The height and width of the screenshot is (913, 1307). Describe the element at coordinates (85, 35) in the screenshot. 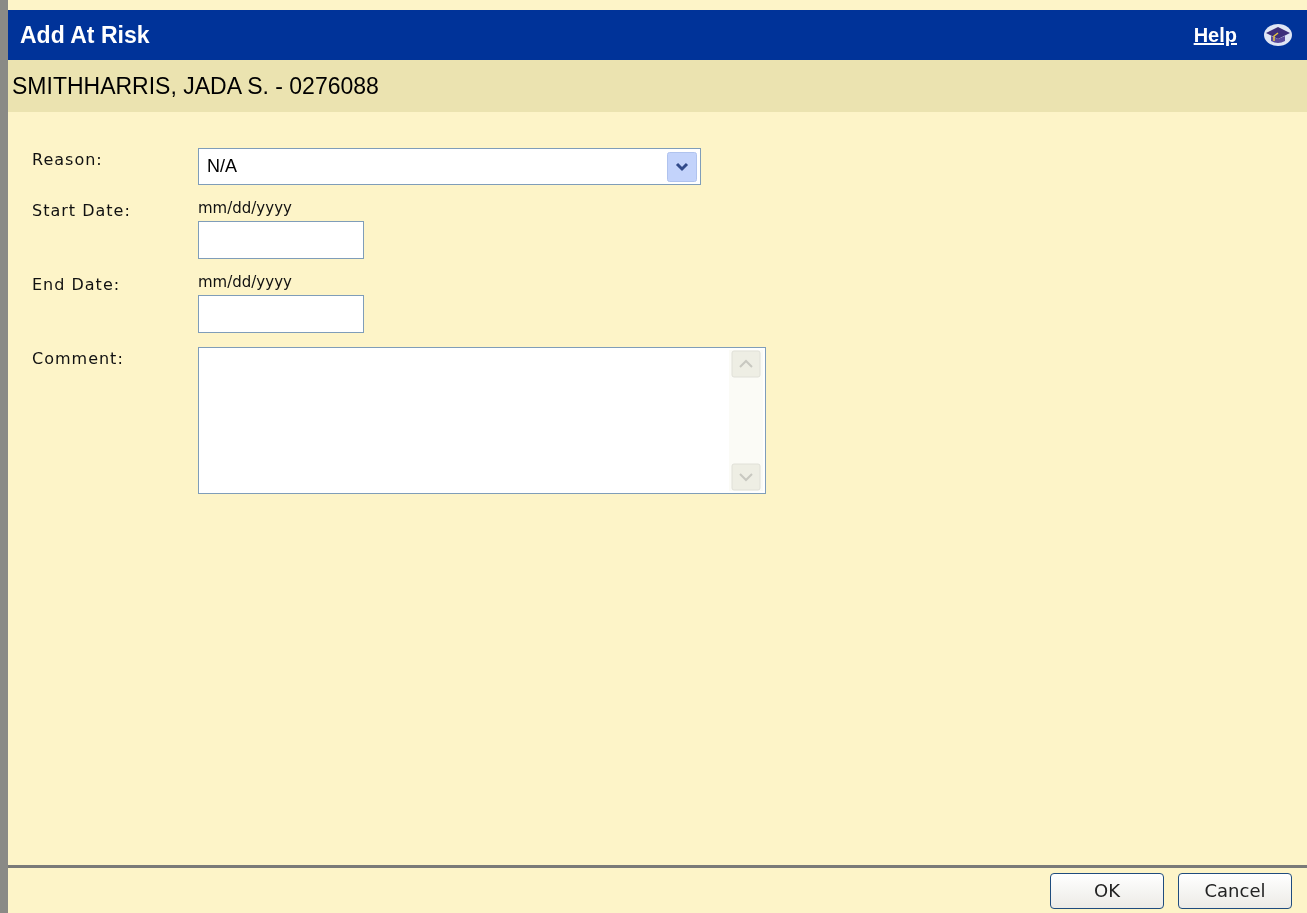

I see `window-title: Add At Risk` at that location.